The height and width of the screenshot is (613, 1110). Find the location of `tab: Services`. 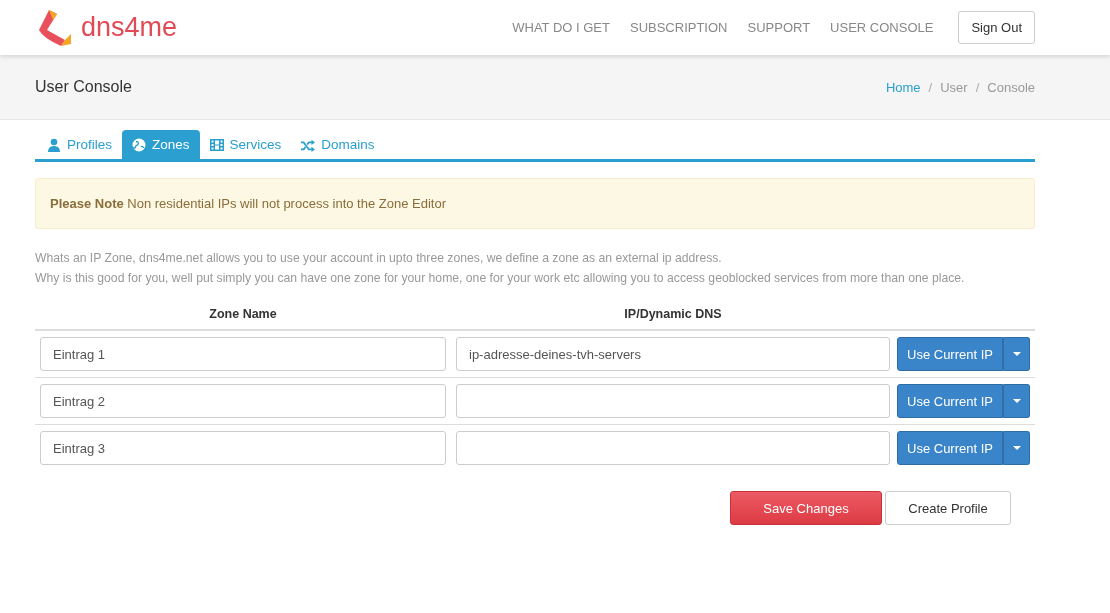

tab: Services is located at coordinates (245, 144).